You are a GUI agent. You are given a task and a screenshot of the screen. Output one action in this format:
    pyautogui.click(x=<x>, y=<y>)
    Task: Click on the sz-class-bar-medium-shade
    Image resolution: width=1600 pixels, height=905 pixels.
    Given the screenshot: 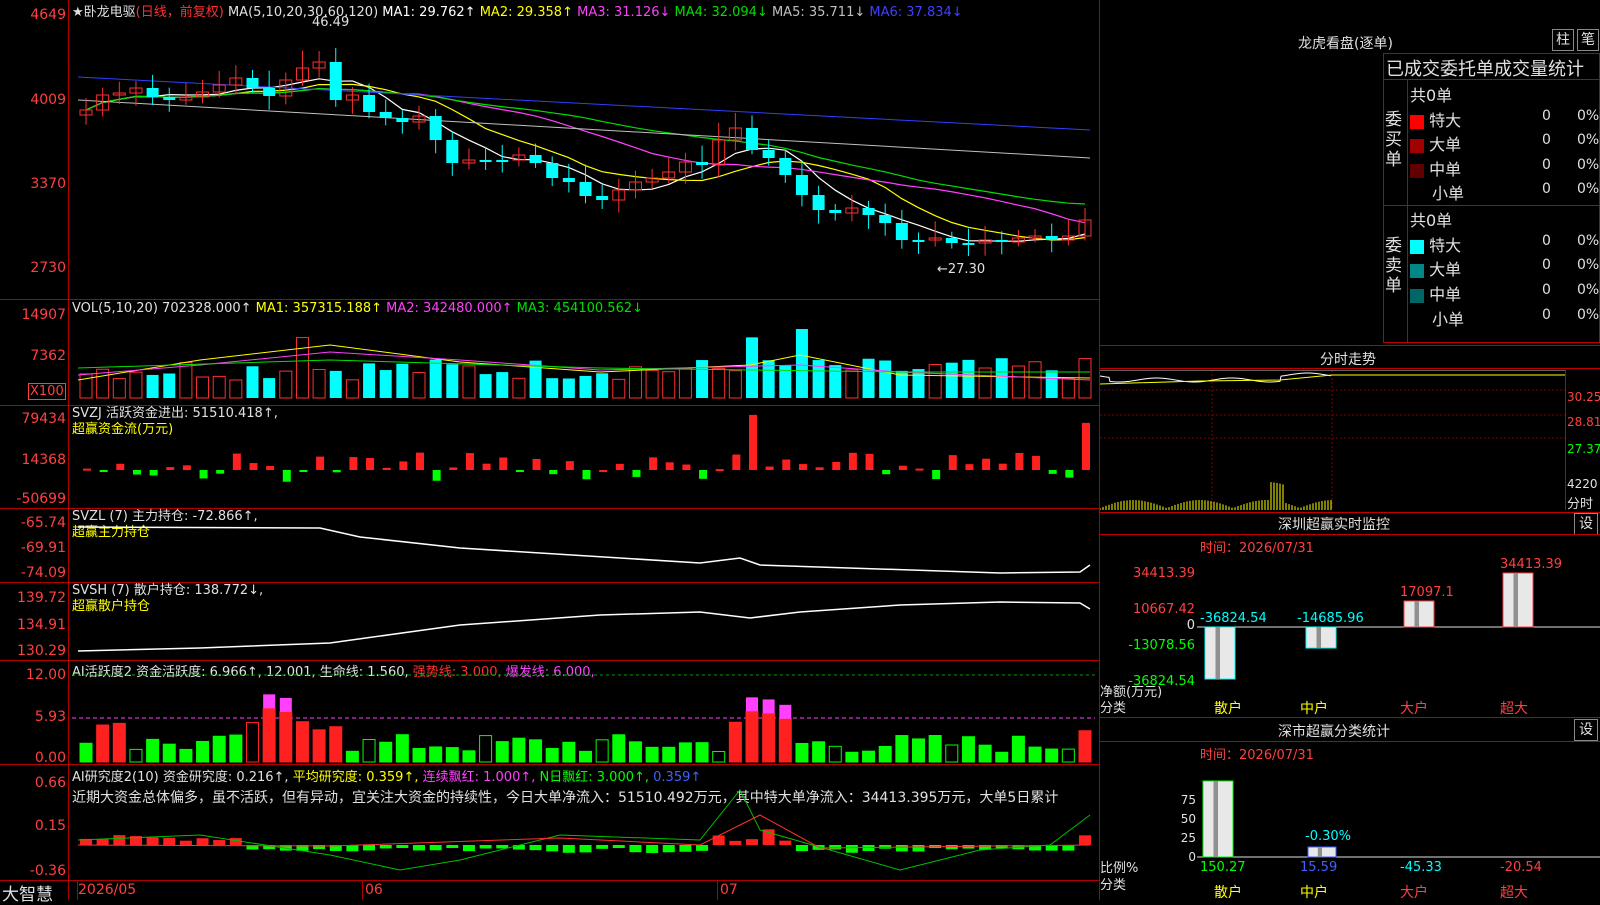 What is the action you would take?
    pyautogui.click(x=1319, y=852)
    